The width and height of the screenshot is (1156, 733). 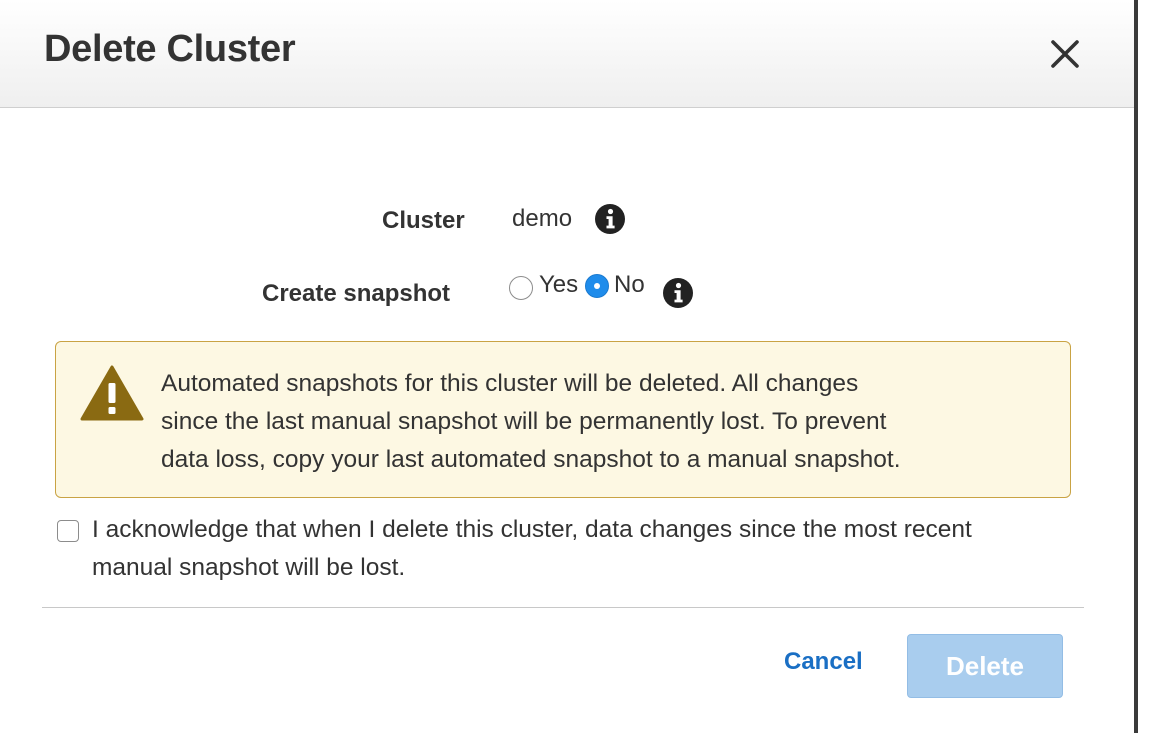 What do you see at coordinates (249, 567) in the screenshot?
I see `acknowledge-line: manual snapshot will be lost.` at bounding box center [249, 567].